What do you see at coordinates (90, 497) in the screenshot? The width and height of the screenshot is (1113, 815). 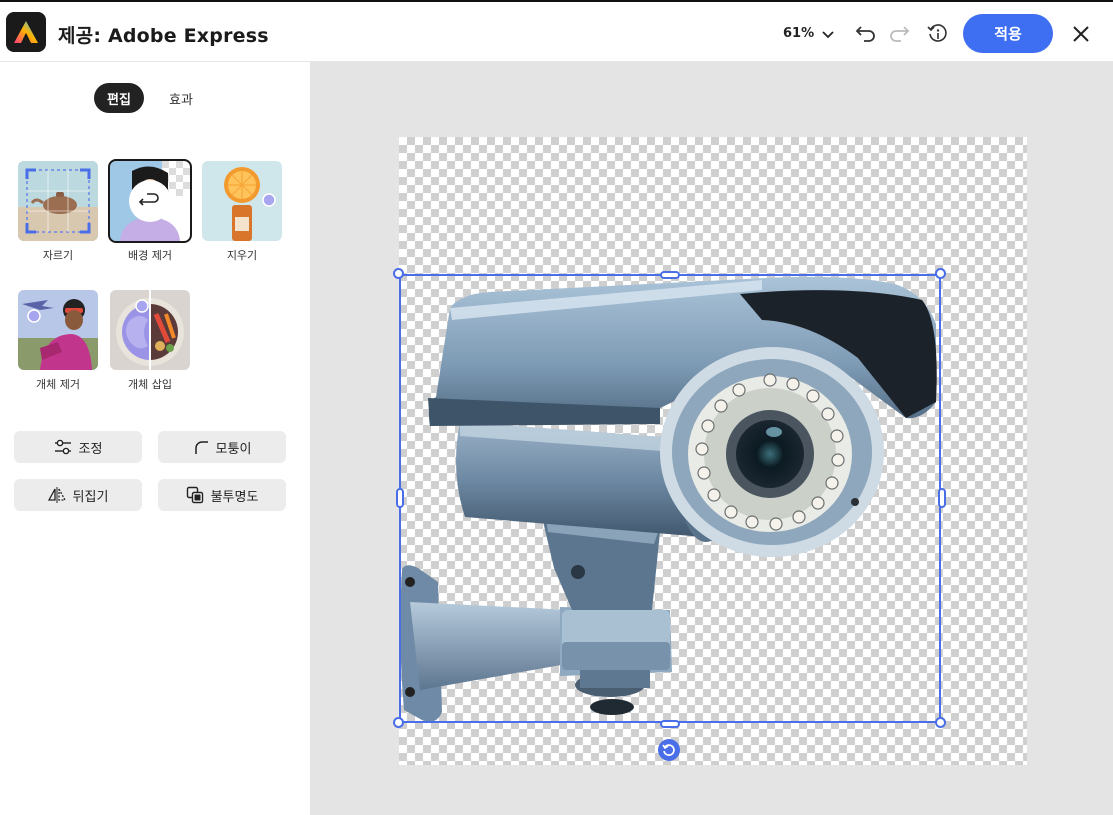 I see `flip-label: 뒤집기` at bounding box center [90, 497].